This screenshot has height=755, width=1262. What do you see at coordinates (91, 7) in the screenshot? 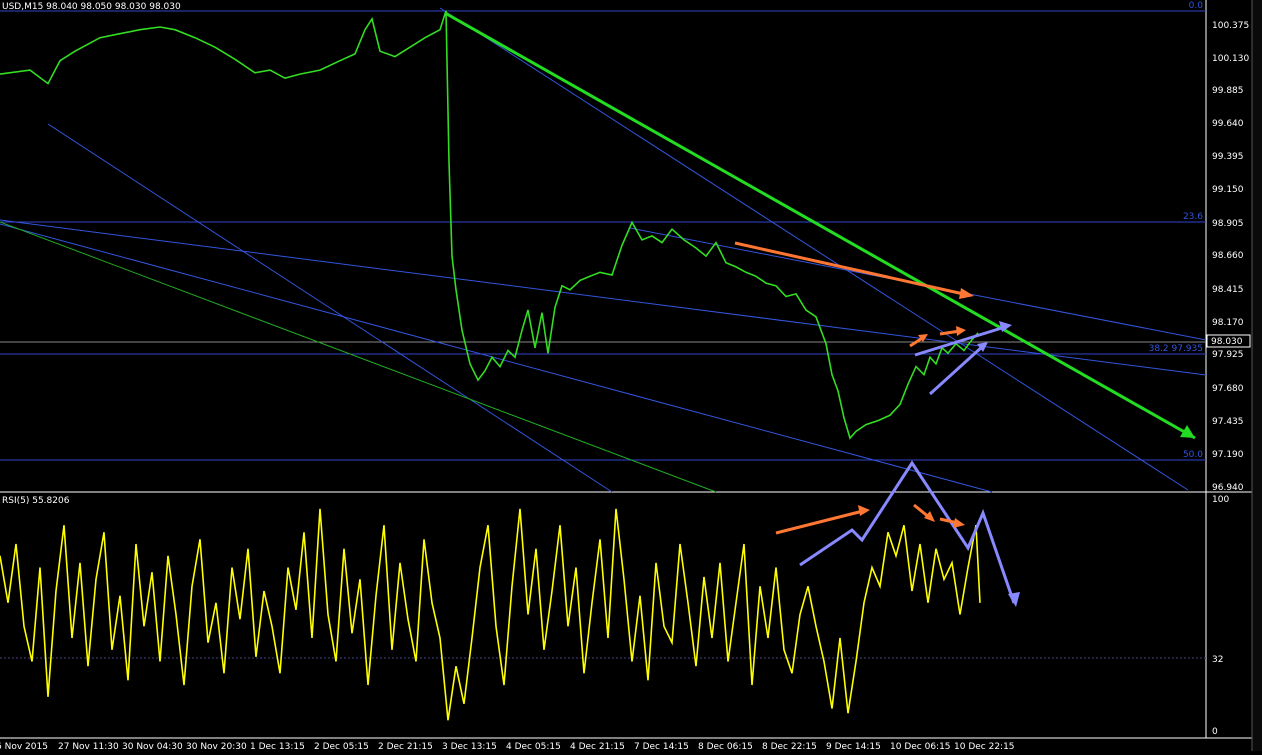
I see `price-chart-title: USD,M15 98.040 98.050 98.030 98.030` at bounding box center [91, 7].